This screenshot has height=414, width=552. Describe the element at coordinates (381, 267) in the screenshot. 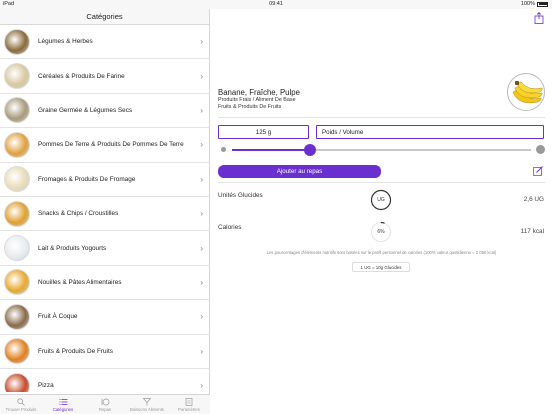

I see `carb-unit-conversion: 1 UG = 10g Glucides` at that location.